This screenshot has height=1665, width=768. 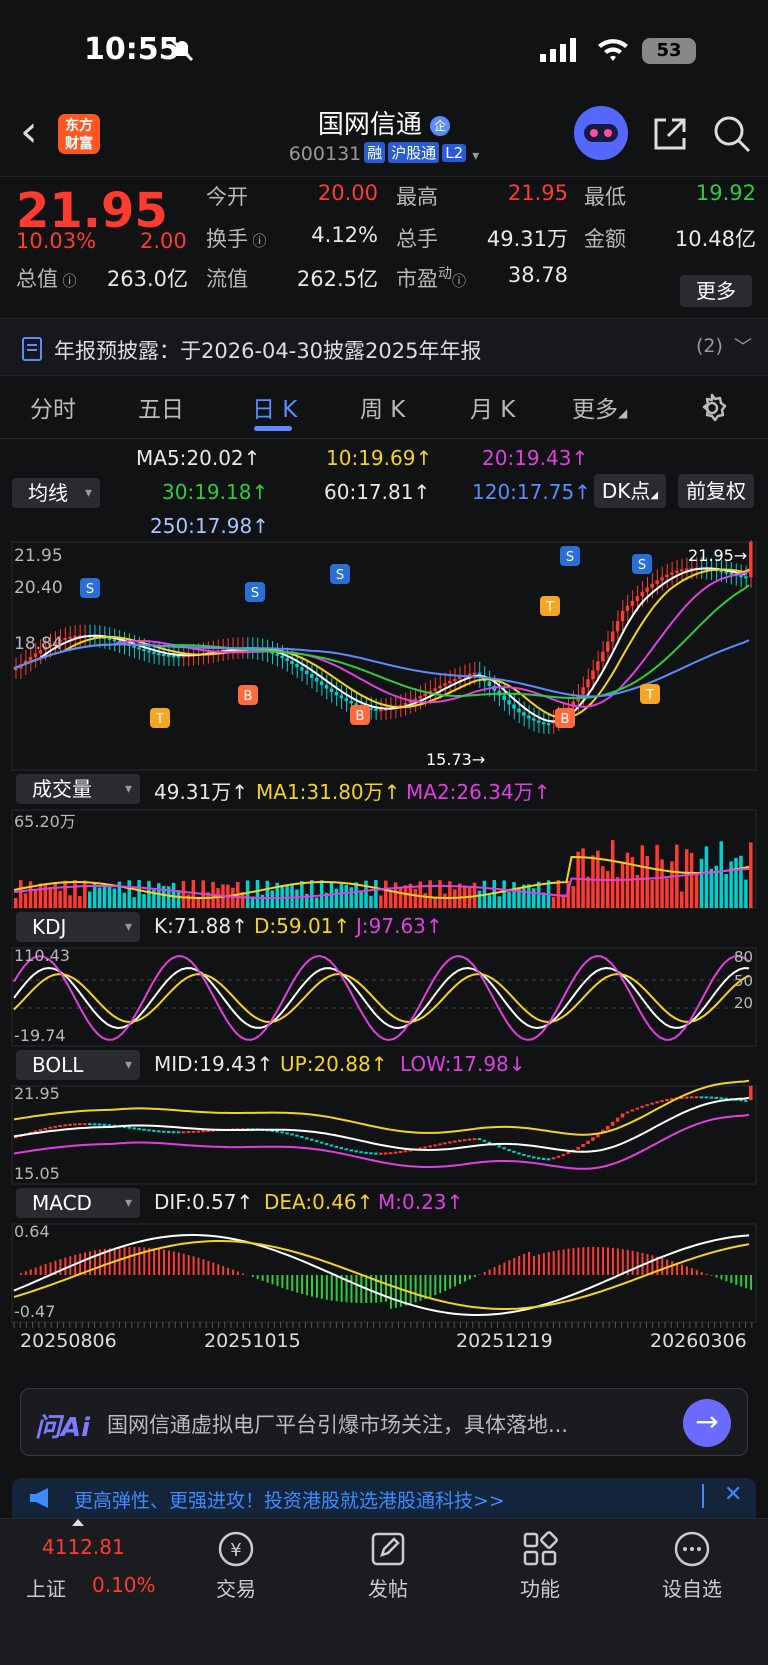 What do you see at coordinates (163, 241) in the screenshot?
I see `change-amount: 2.00` at bounding box center [163, 241].